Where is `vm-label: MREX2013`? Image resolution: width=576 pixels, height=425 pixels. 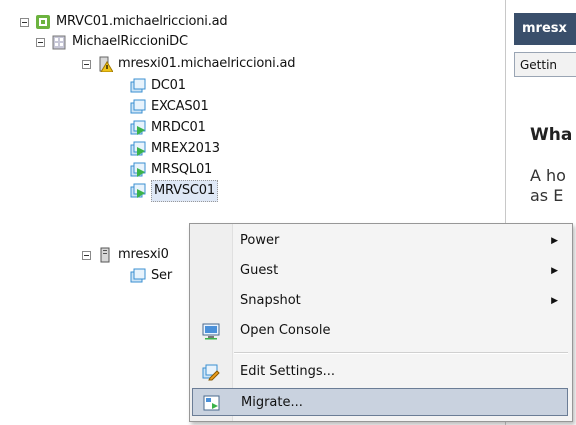
vm-label: MREX2013 is located at coordinates (185, 148).